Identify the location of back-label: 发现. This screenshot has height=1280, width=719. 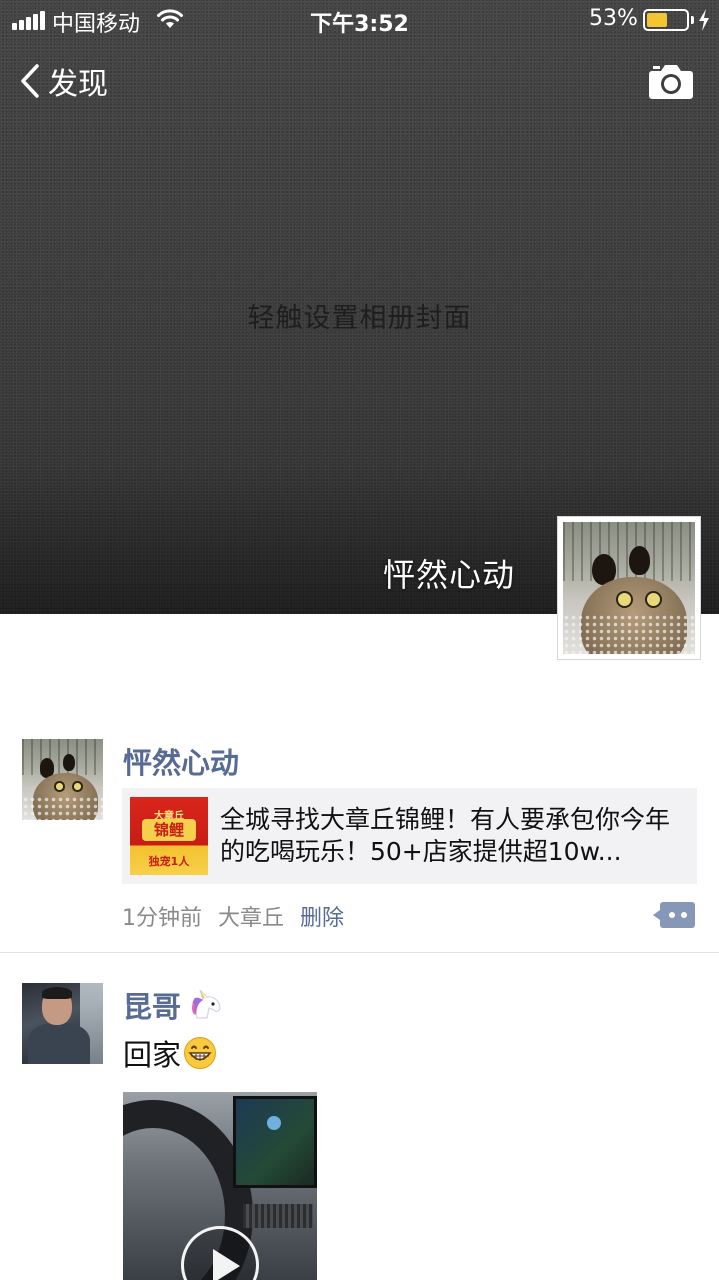
(78, 84).